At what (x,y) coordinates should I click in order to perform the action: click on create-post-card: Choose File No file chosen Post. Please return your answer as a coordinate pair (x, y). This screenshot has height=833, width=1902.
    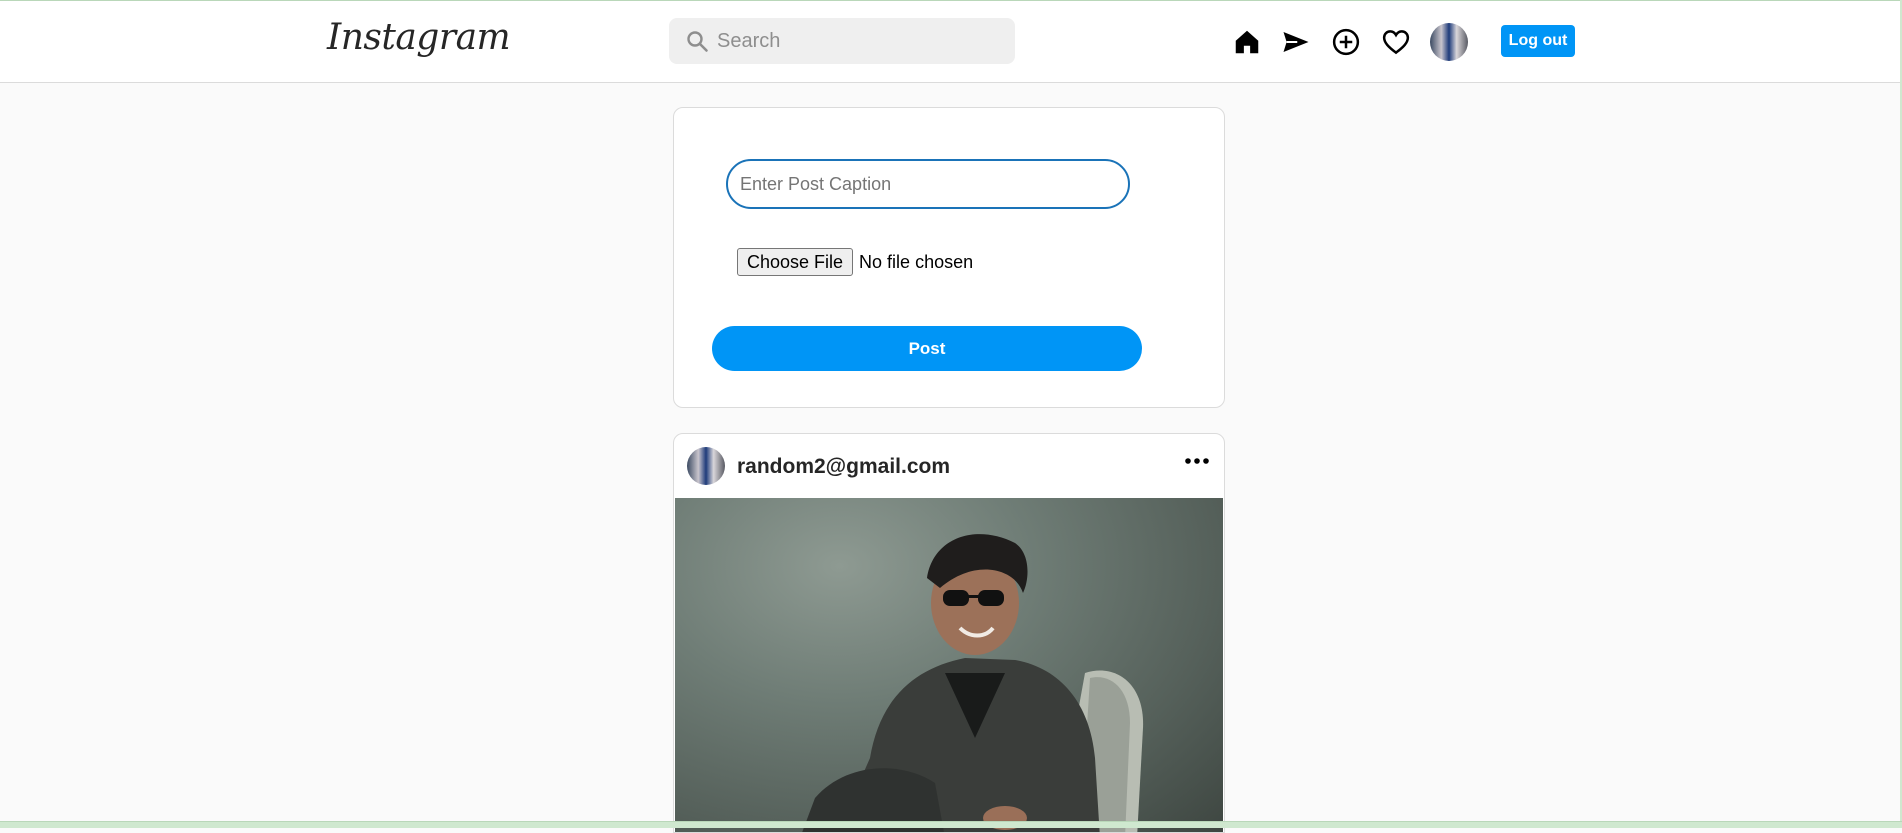
    Looking at the image, I should click on (949, 257).